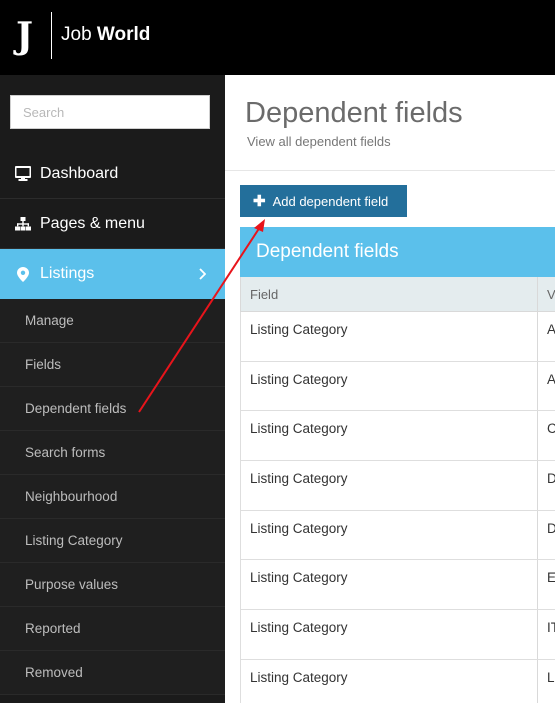 Image resolution: width=555 pixels, height=703 pixels. I want to click on table-cell-value: E, so click(551, 578).